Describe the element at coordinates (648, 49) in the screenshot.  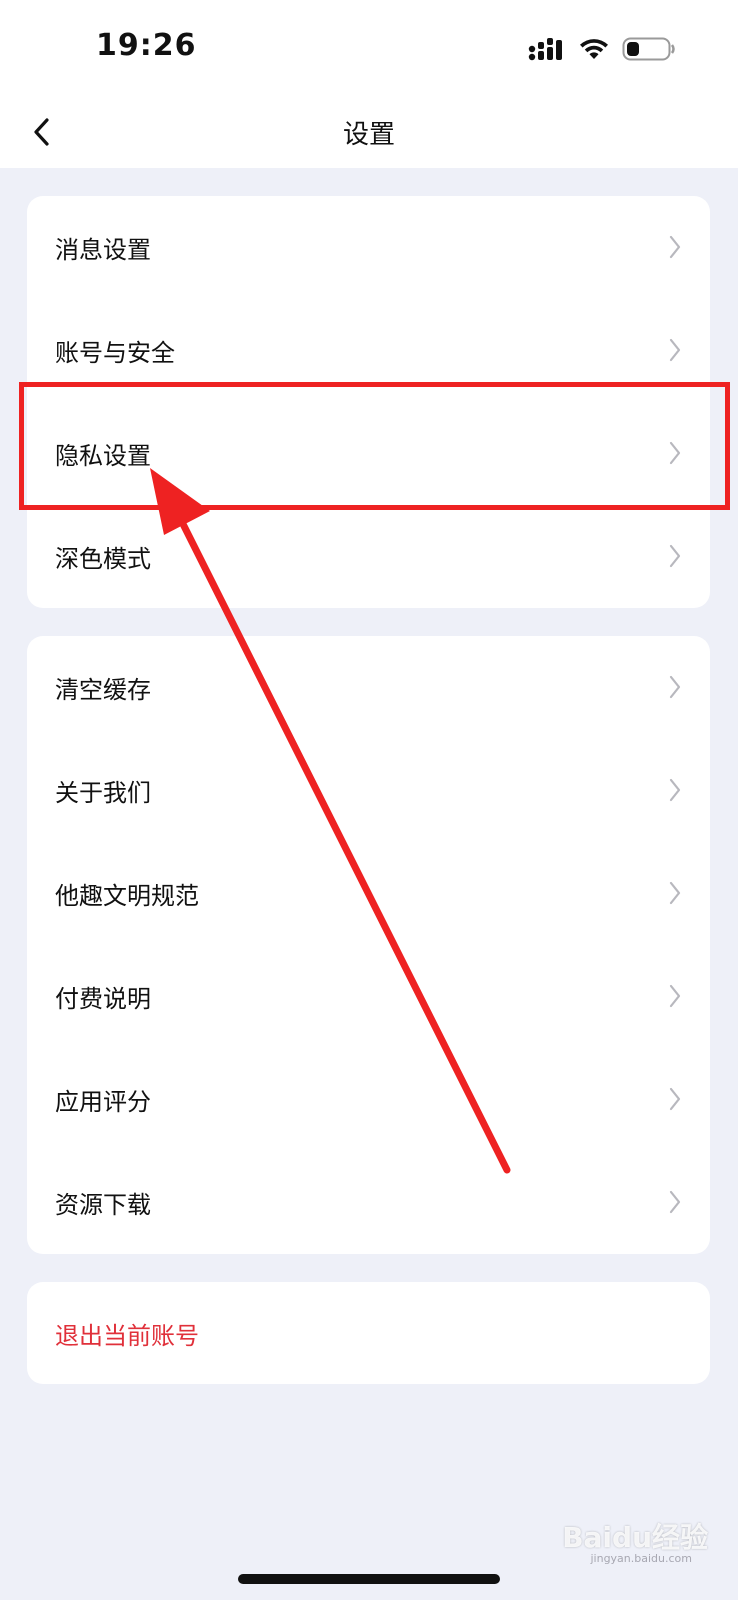
I see `battery-icon` at that location.